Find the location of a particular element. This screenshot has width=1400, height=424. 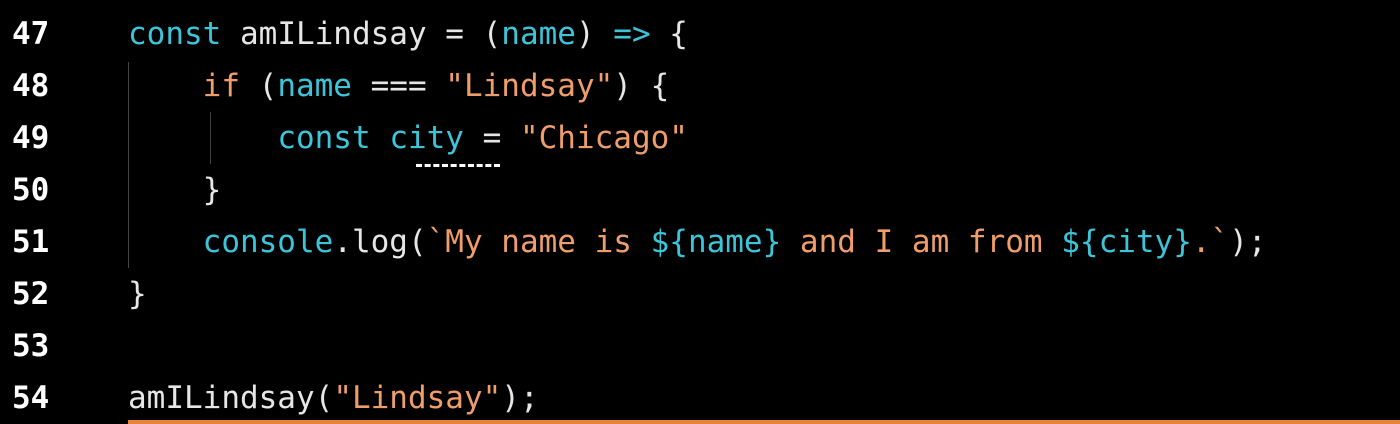

code-line: 50 } is located at coordinates (700, 190).